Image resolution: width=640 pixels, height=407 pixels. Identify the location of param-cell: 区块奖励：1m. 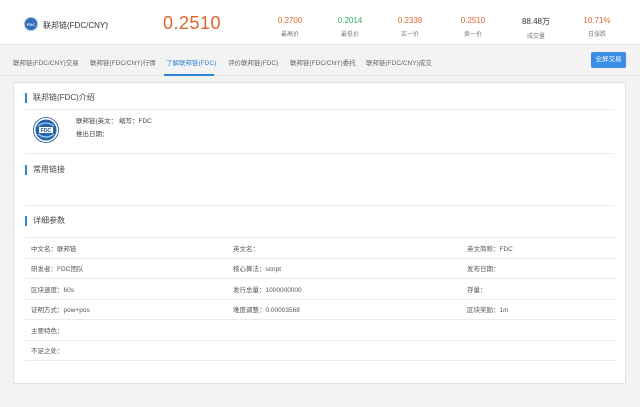
(538, 309).